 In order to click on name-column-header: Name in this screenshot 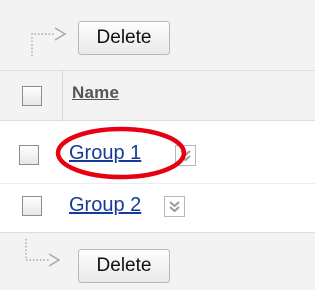, I will do `click(95, 93)`.